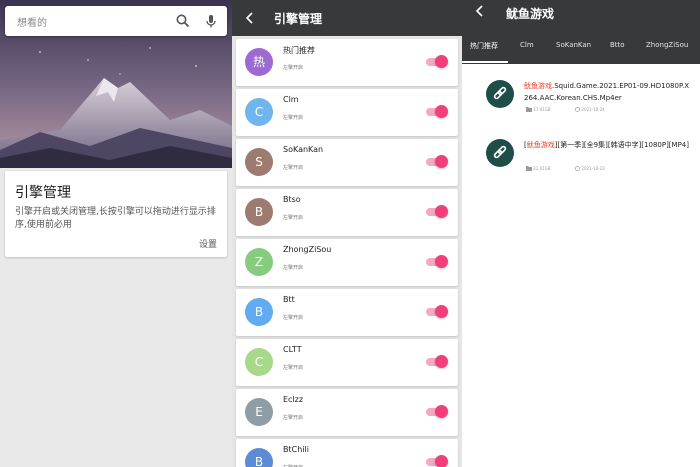 The width and height of the screenshot is (700, 467). I want to click on tab-zhongzisou: ZhongZiSou, so click(667, 45).